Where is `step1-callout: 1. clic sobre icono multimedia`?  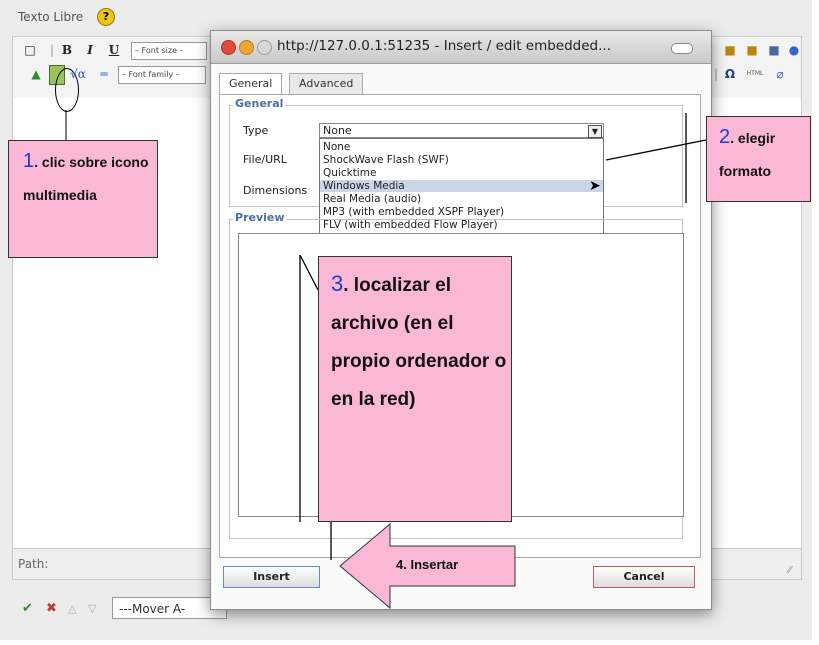
step1-callout: 1. clic sobre icono multimedia is located at coordinates (83, 199).